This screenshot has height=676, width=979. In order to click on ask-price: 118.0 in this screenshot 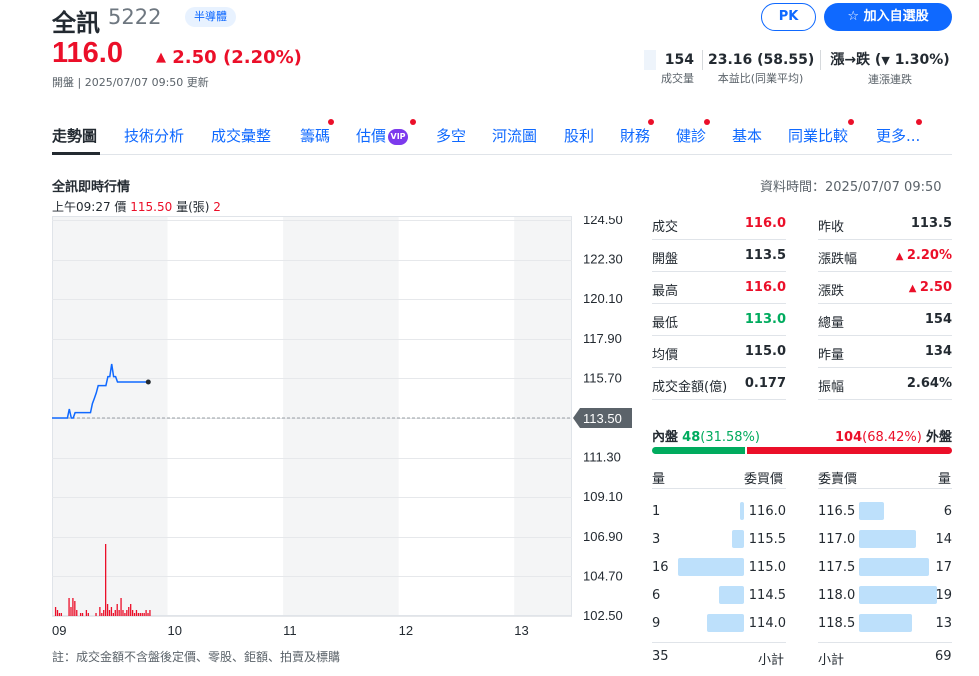, I will do `click(837, 595)`.